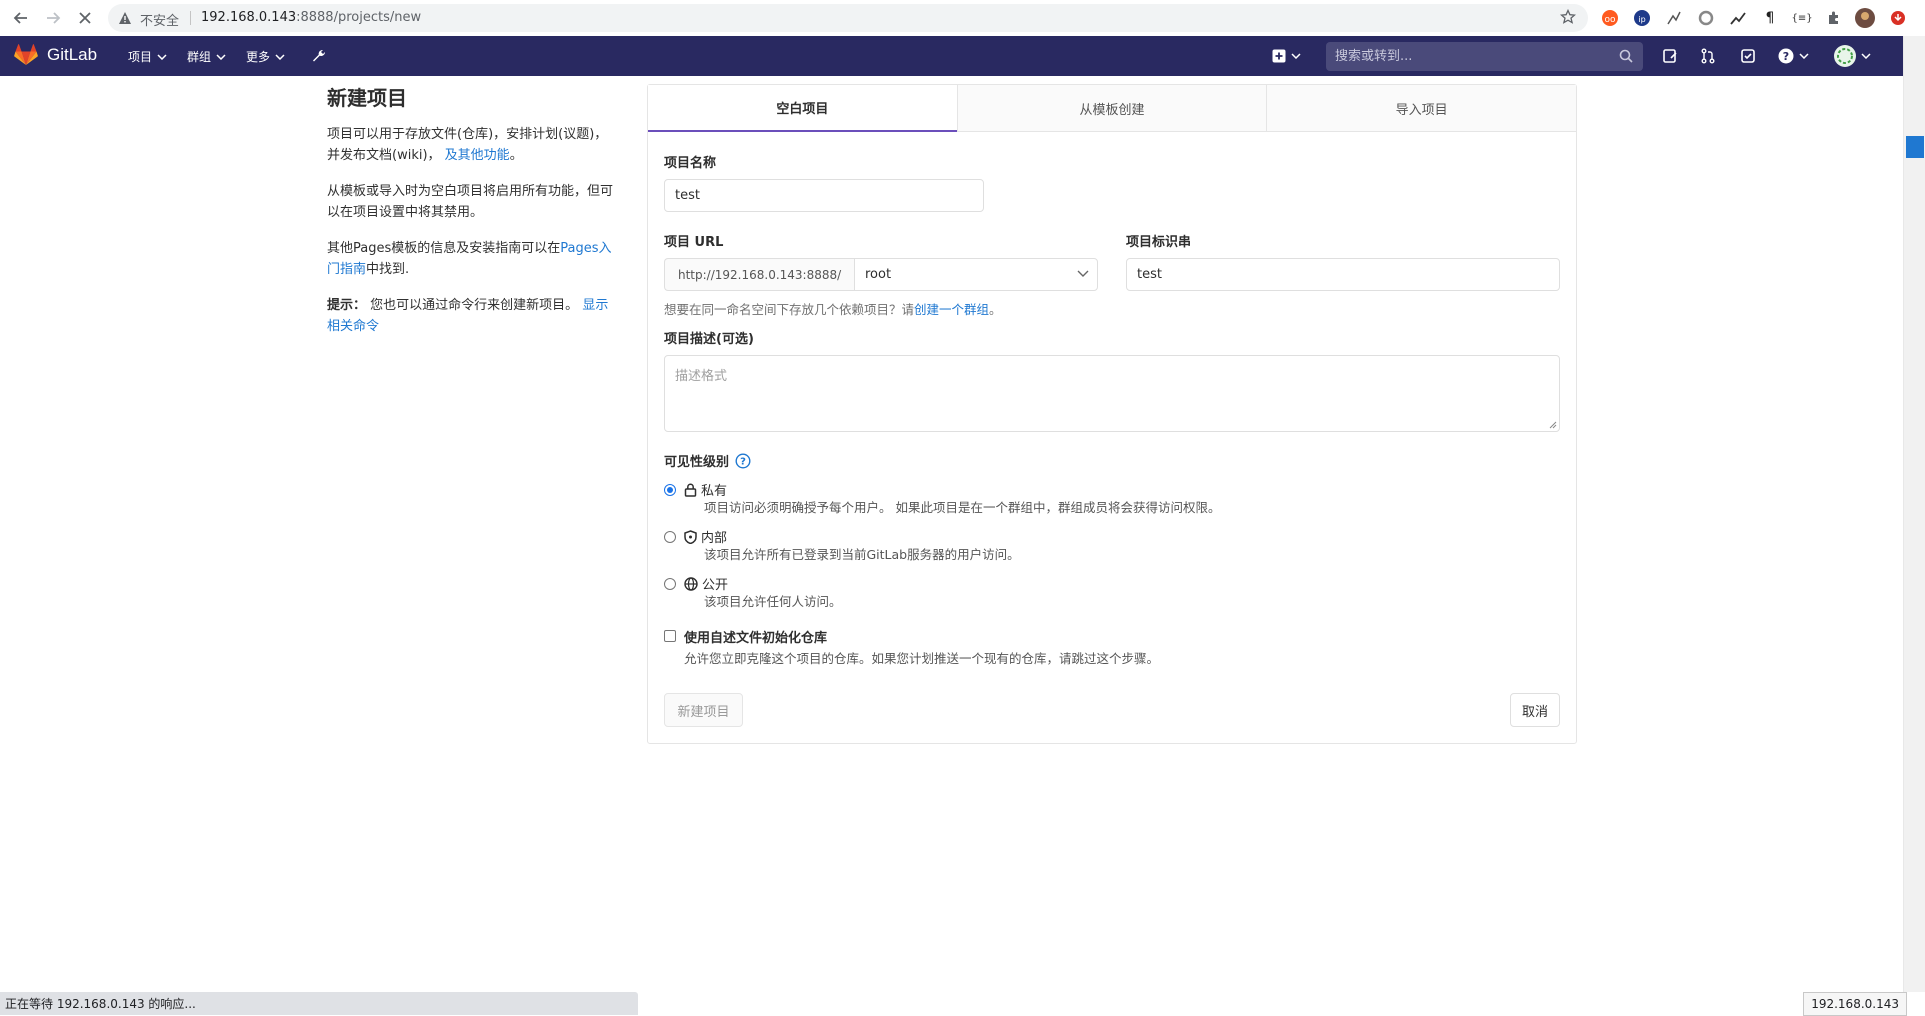 Image resolution: width=1925 pixels, height=1016 pixels. What do you see at coordinates (848, 18) in the screenshot?
I see `address-bar: 不安全 192.168.0.143:8888/projects/new` at bounding box center [848, 18].